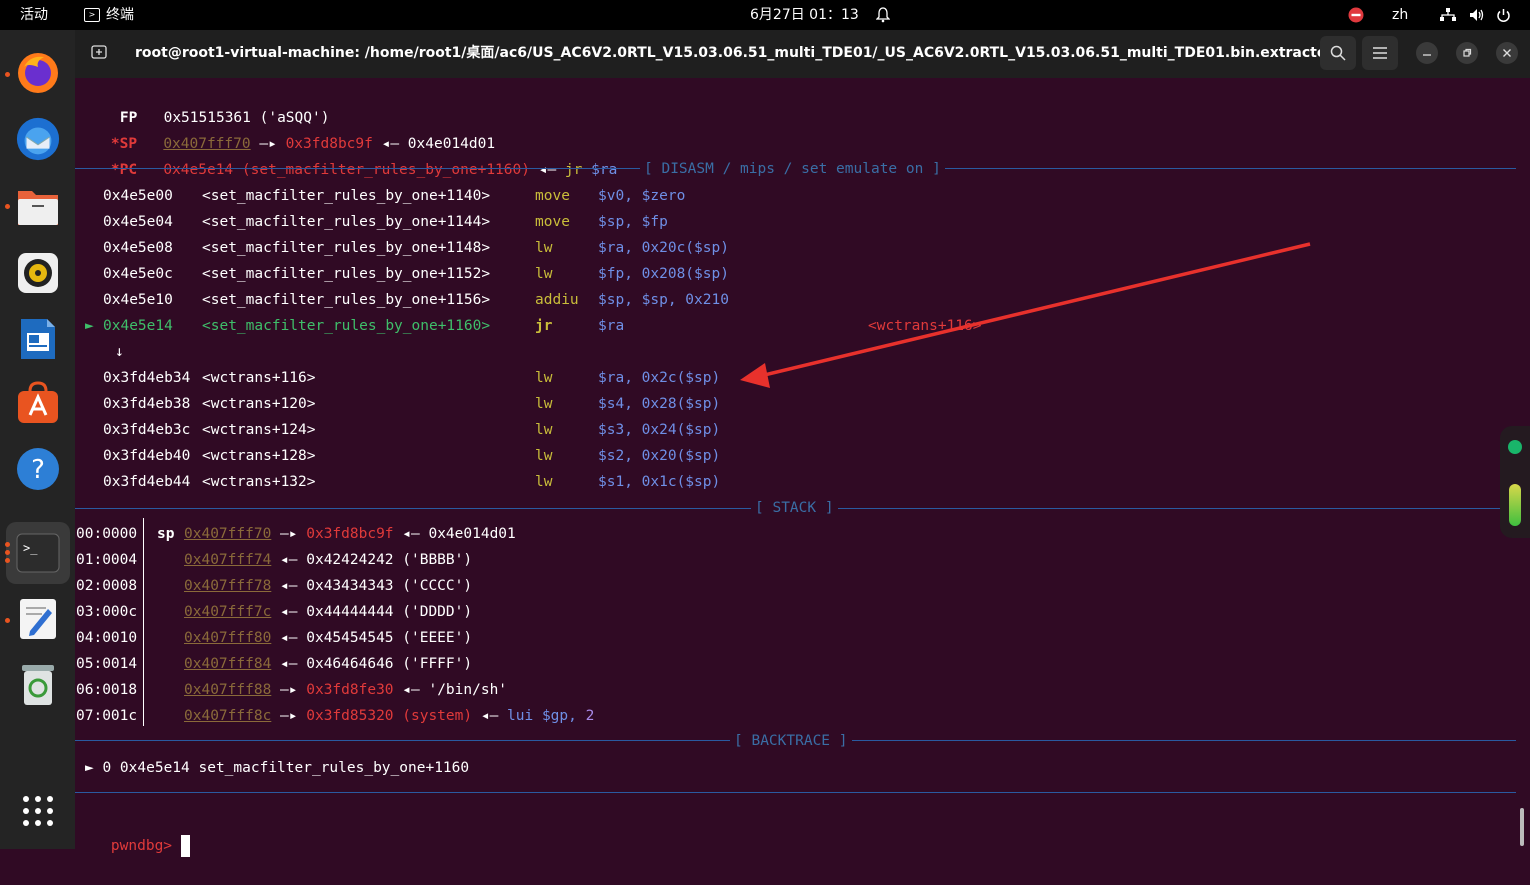 The width and height of the screenshot is (1530, 885). What do you see at coordinates (38, 273) in the screenshot?
I see `rhythmbox-icon` at bounding box center [38, 273].